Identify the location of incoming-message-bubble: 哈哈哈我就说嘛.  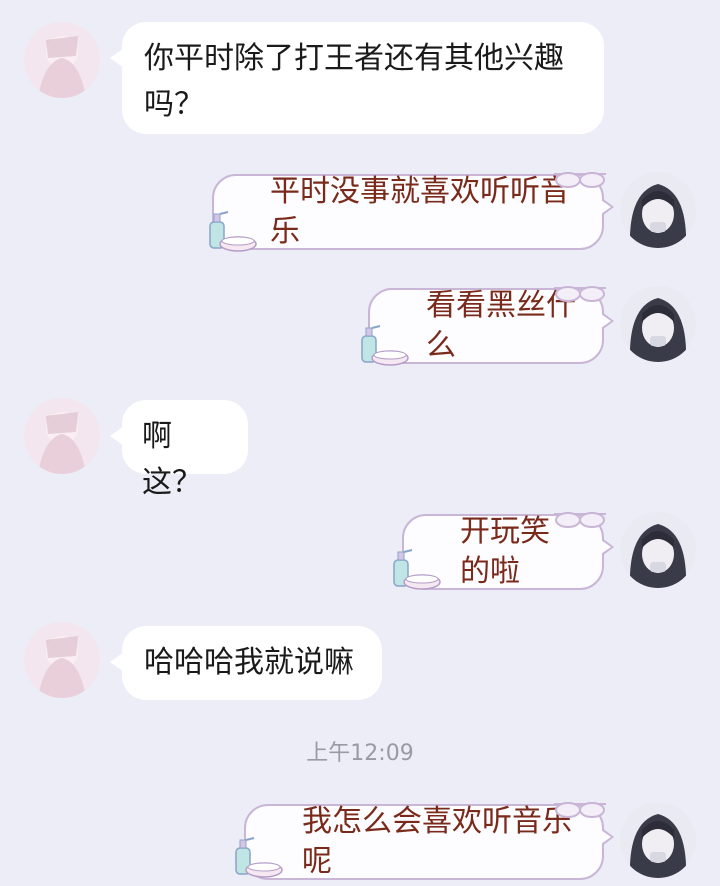
(246, 663).